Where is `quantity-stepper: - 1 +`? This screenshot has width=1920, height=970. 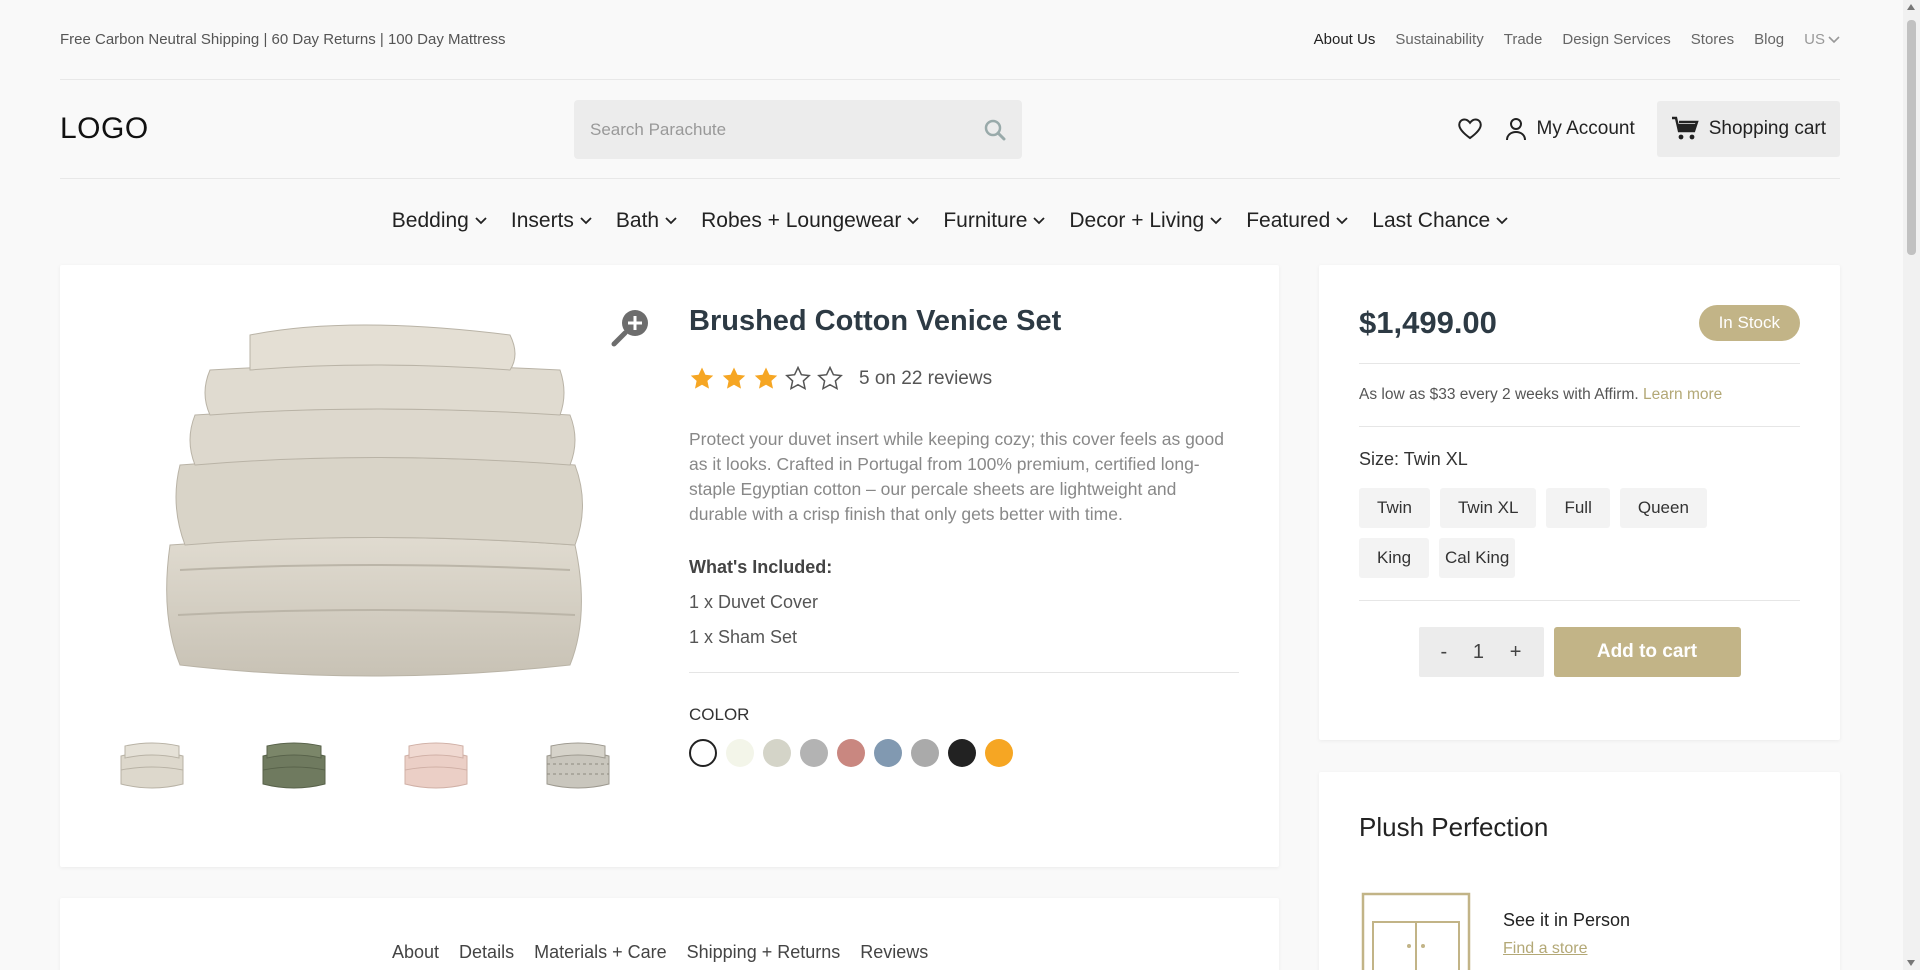
quantity-stepper: - 1 + is located at coordinates (1481, 652).